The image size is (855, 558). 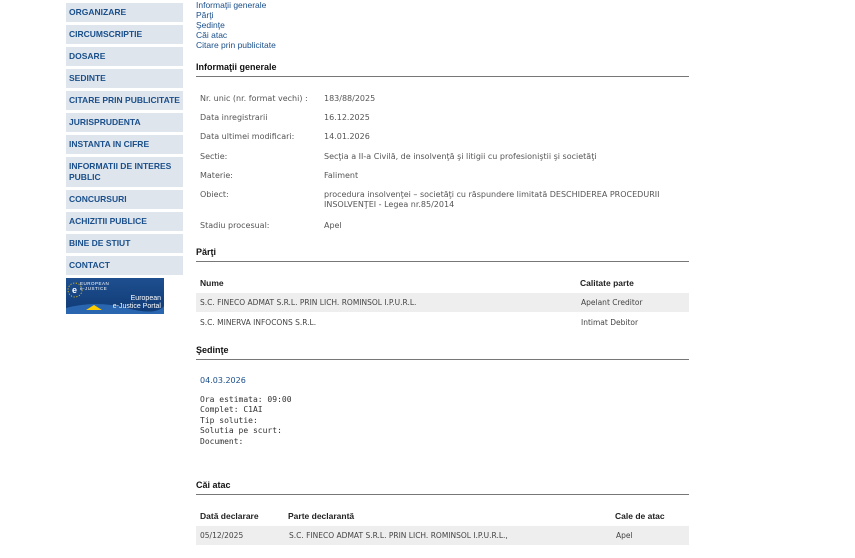 What do you see at coordinates (640, 516) in the screenshot?
I see `header-cale-de-atac: Cale de atac` at bounding box center [640, 516].